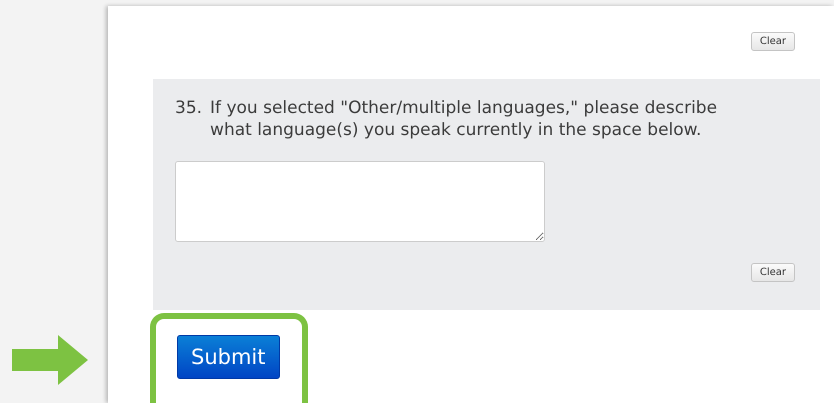 This screenshot has height=403, width=834. What do you see at coordinates (464, 119) in the screenshot?
I see `question-text: If you selected "Other/multiple languages," please describe what language(s) you speak currently in the space below.` at bounding box center [464, 119].